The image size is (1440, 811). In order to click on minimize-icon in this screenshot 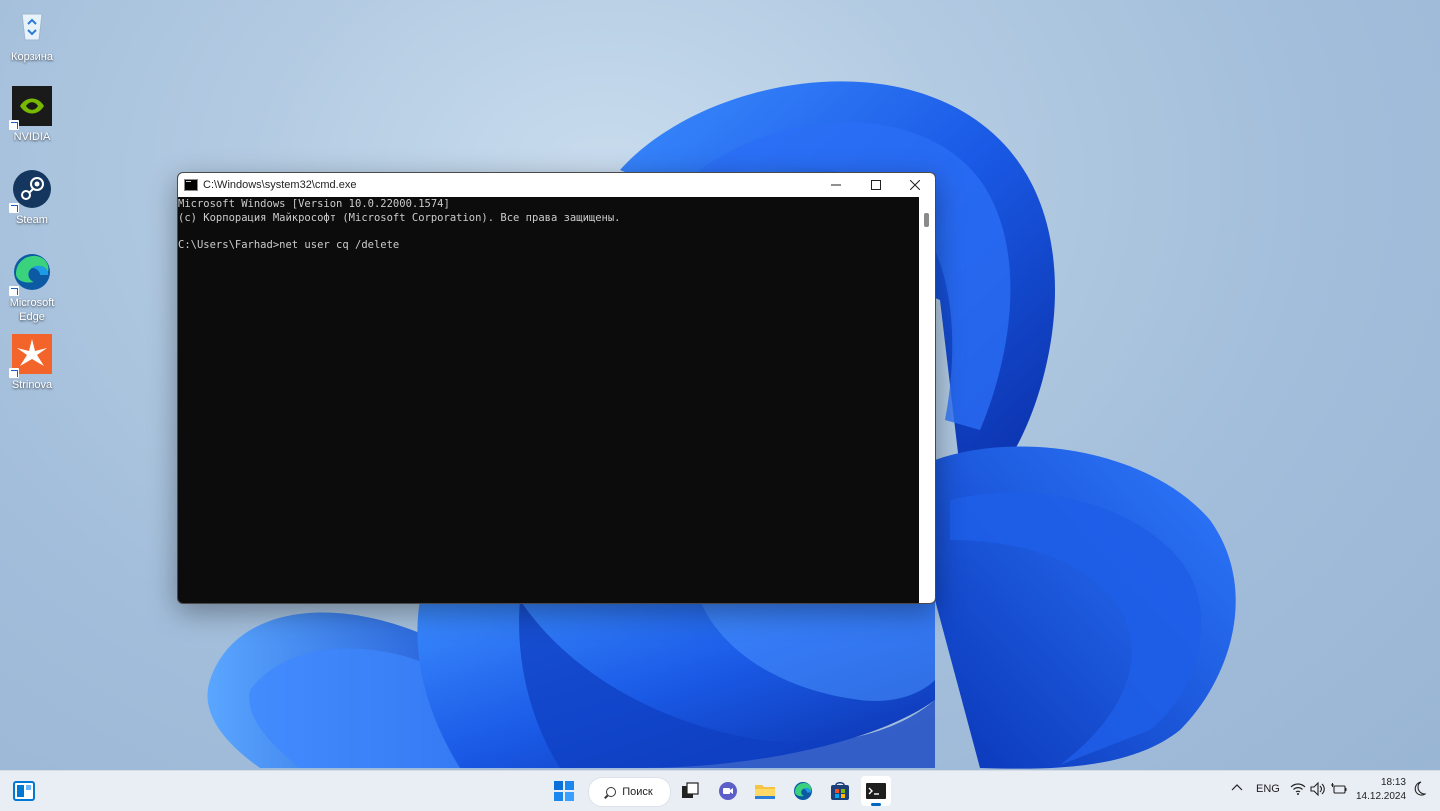, I will do `click(836, 185)`.